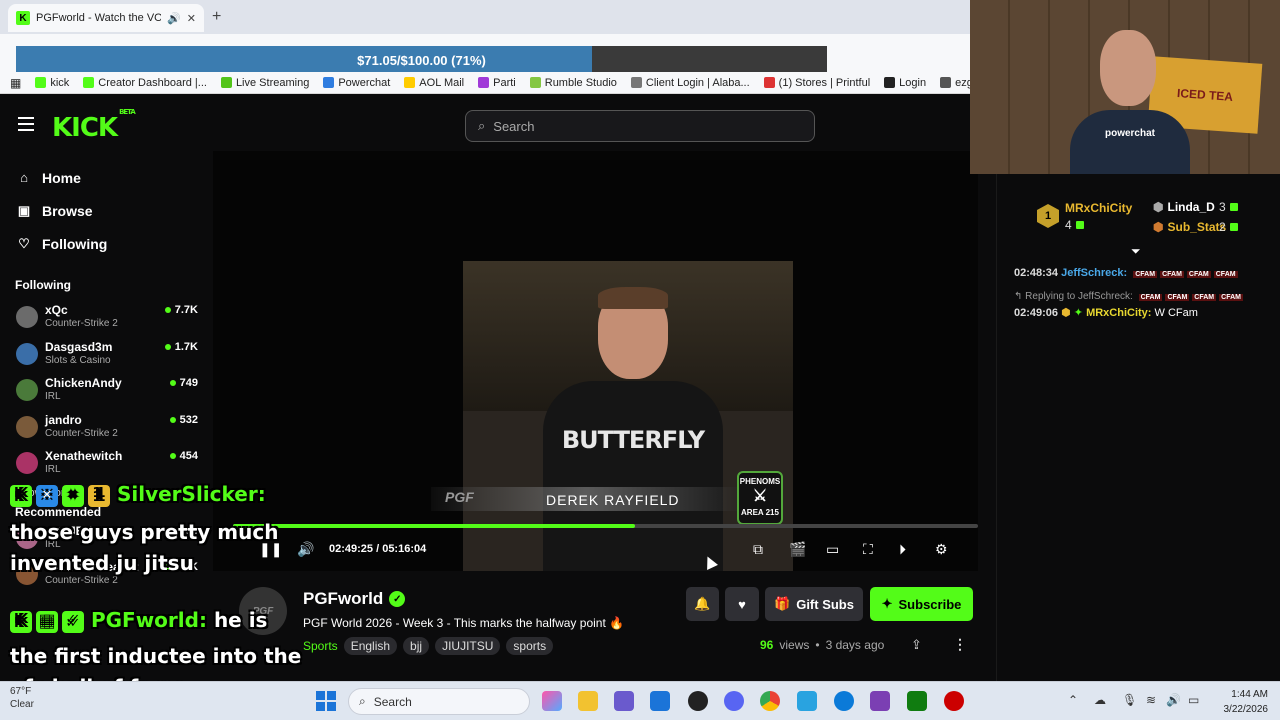 The height and width of the screenshot is (720, 1280). Describe the element at coordinates (1130, 142) in the screenshot. I see `streamer-shirt: powerchat` at that location.